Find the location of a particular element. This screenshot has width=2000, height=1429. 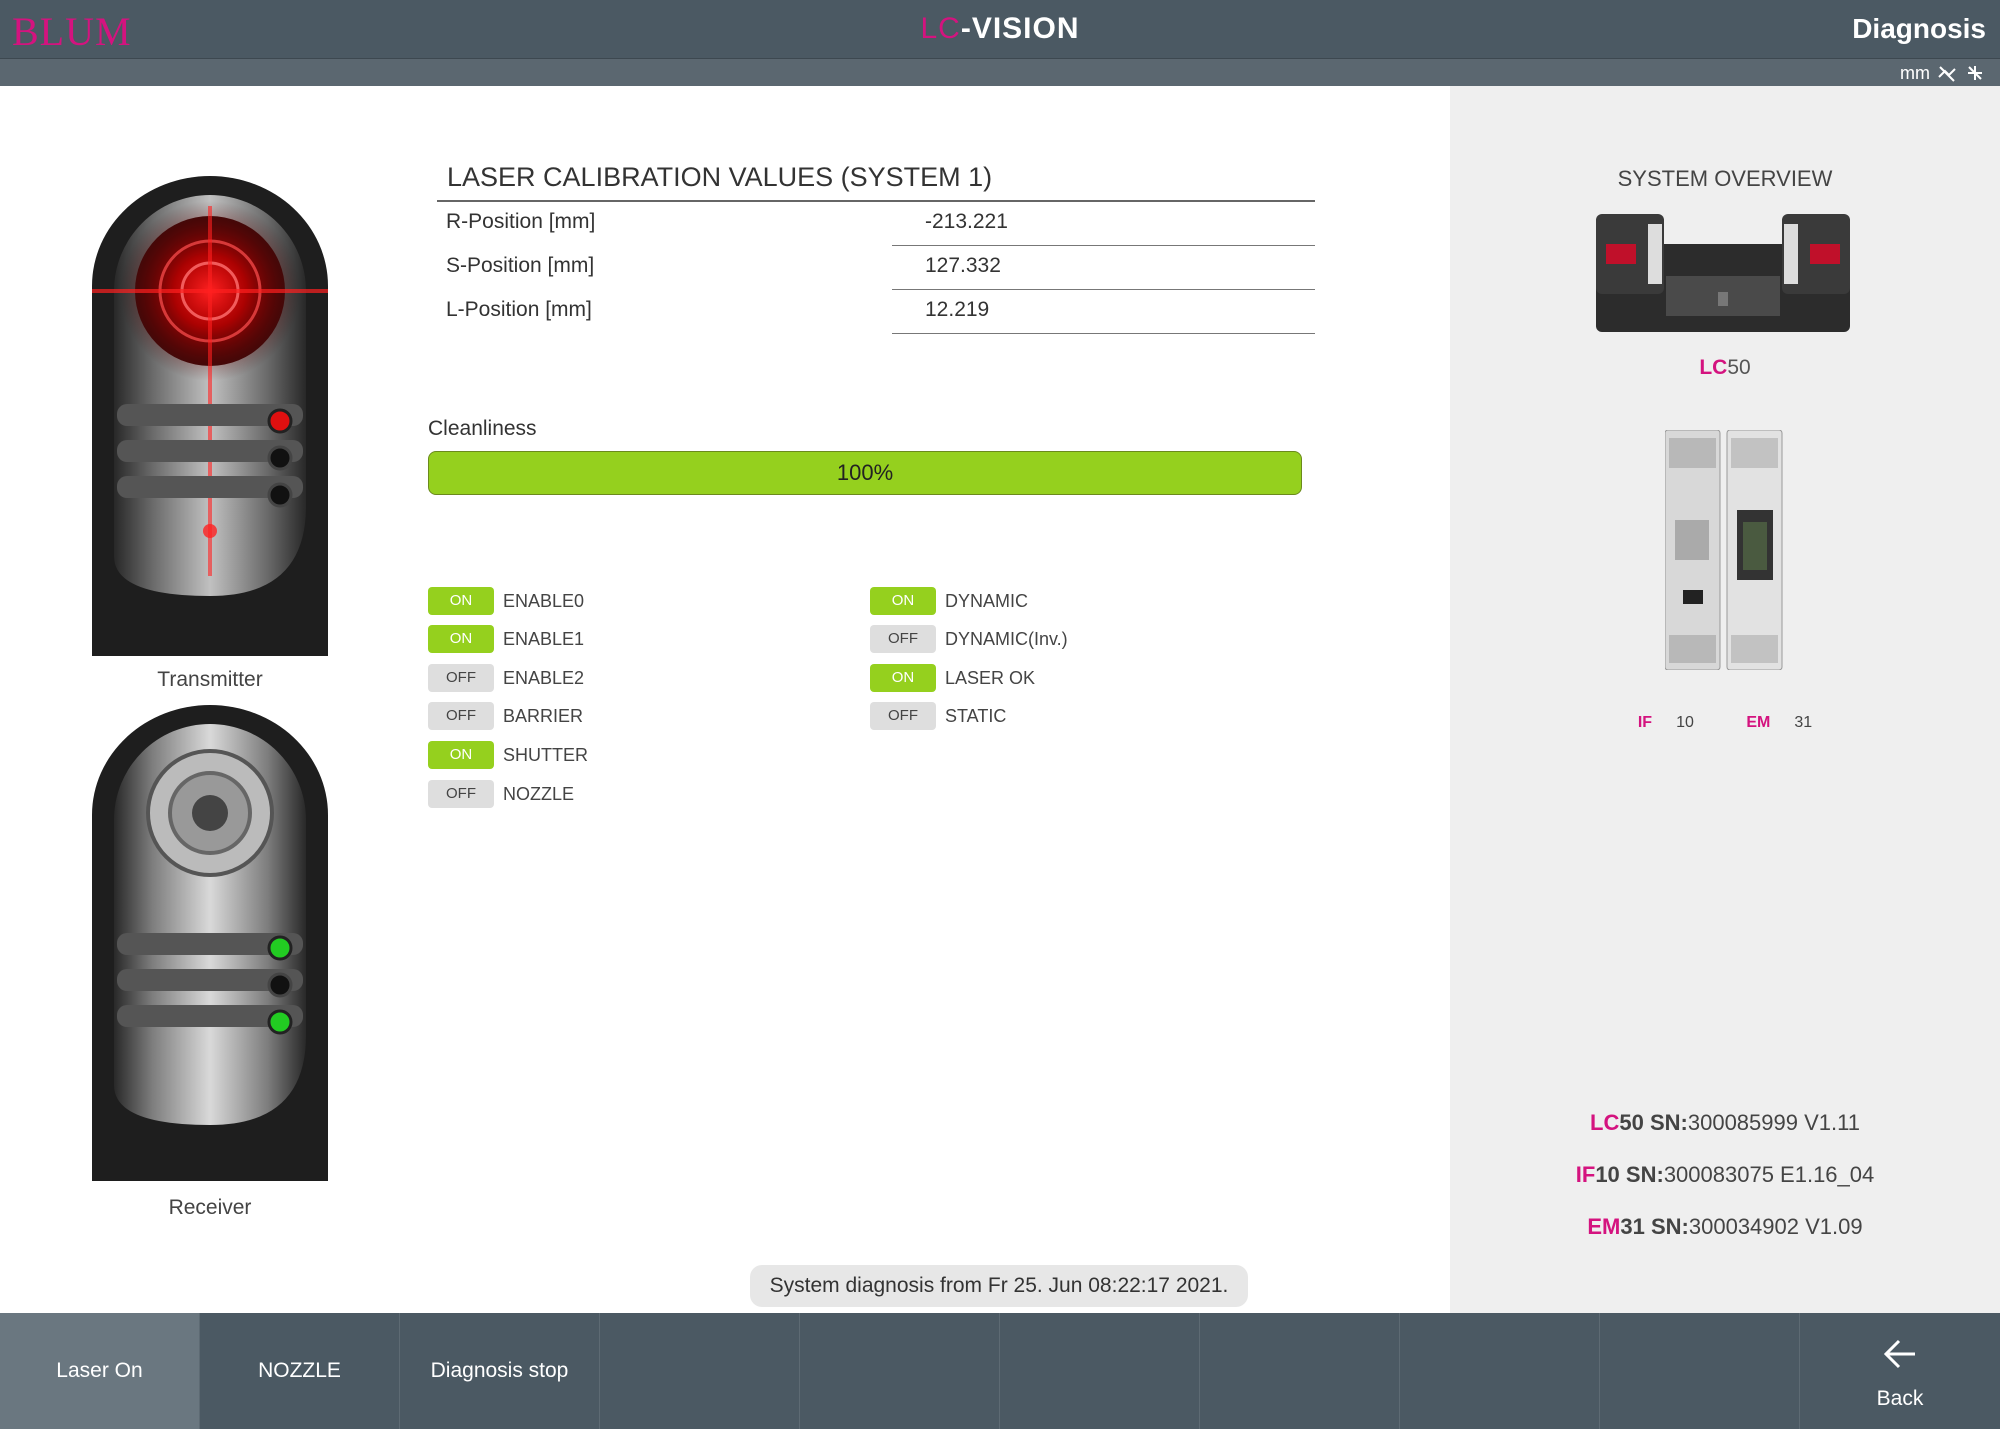

module-labels: IF 10 EM 31 is located at coordinates (1725, 723).